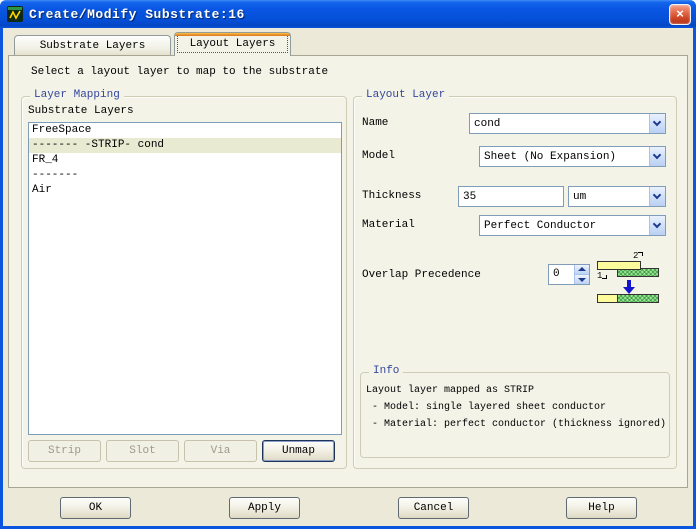 This screenshot has width=696, height=529. Describe the element at coordinates (582, 270) in the screenshot. I see `spinner-up-icon` at that location.